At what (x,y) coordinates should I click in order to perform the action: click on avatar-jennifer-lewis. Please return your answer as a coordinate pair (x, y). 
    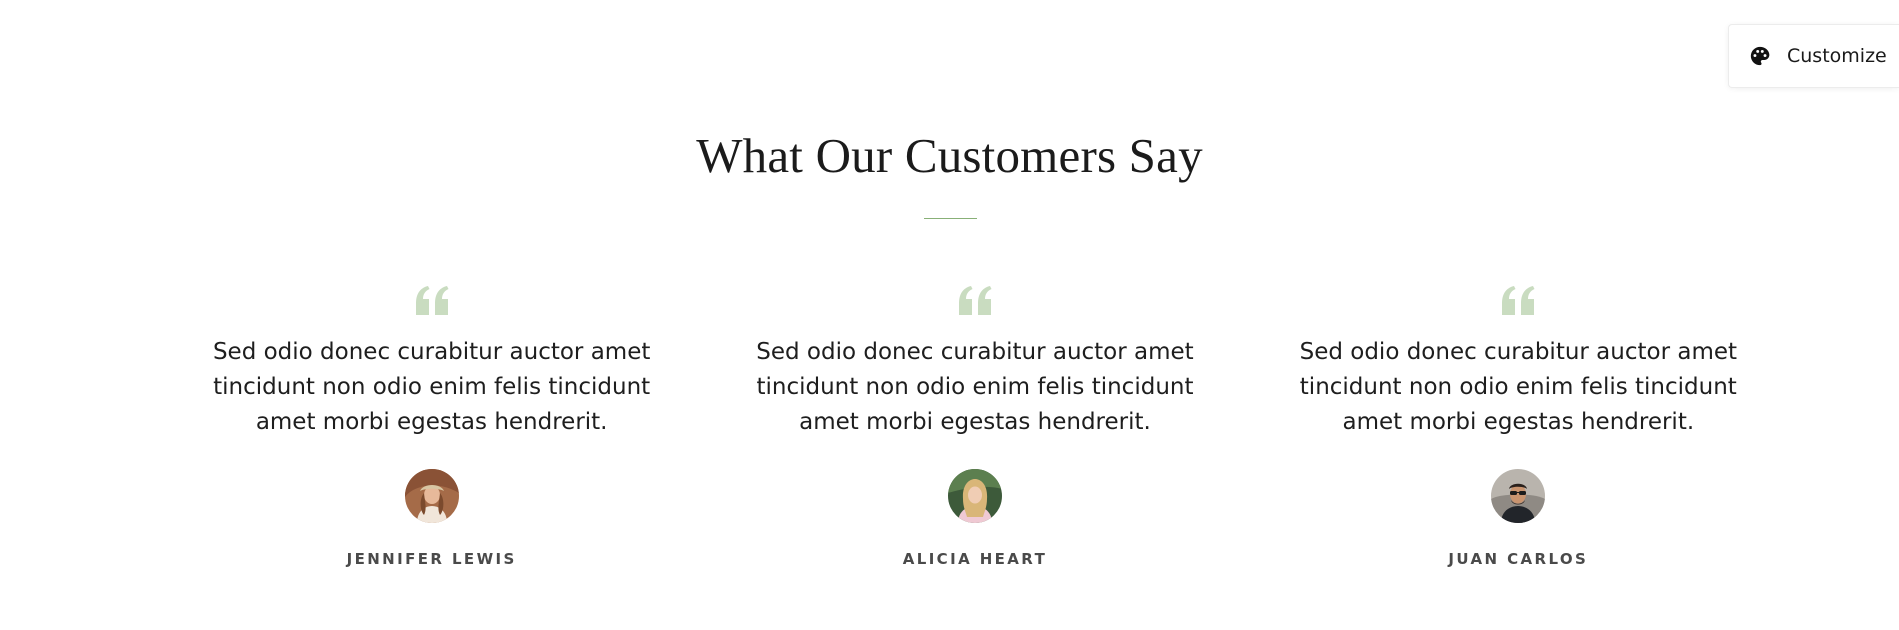
    Looking at the image, I should click on (431, 496).